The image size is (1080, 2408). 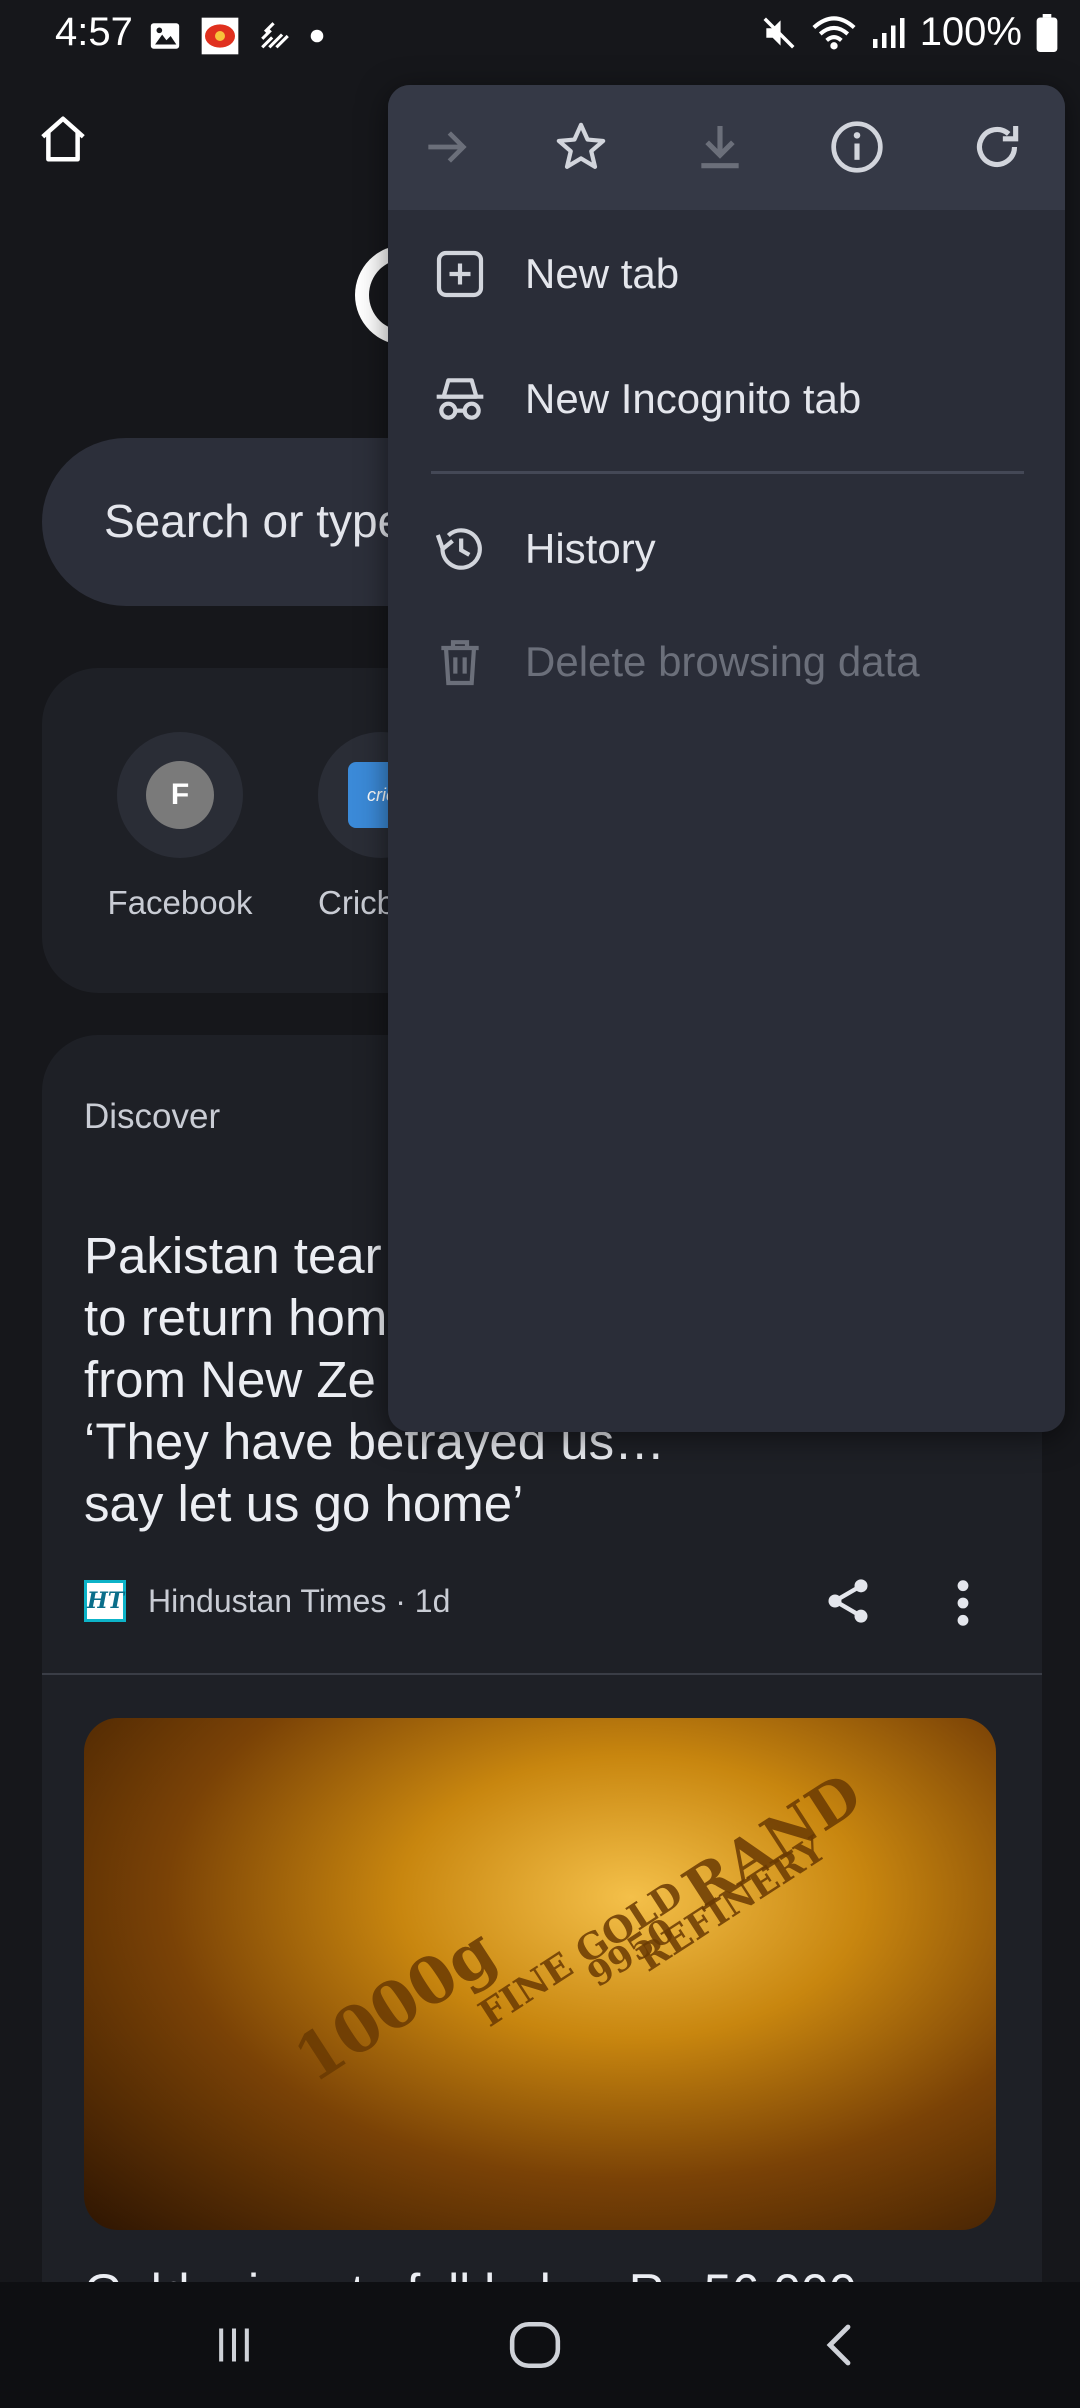 I want to click on add-box-icon, so click(x=460, y=274).